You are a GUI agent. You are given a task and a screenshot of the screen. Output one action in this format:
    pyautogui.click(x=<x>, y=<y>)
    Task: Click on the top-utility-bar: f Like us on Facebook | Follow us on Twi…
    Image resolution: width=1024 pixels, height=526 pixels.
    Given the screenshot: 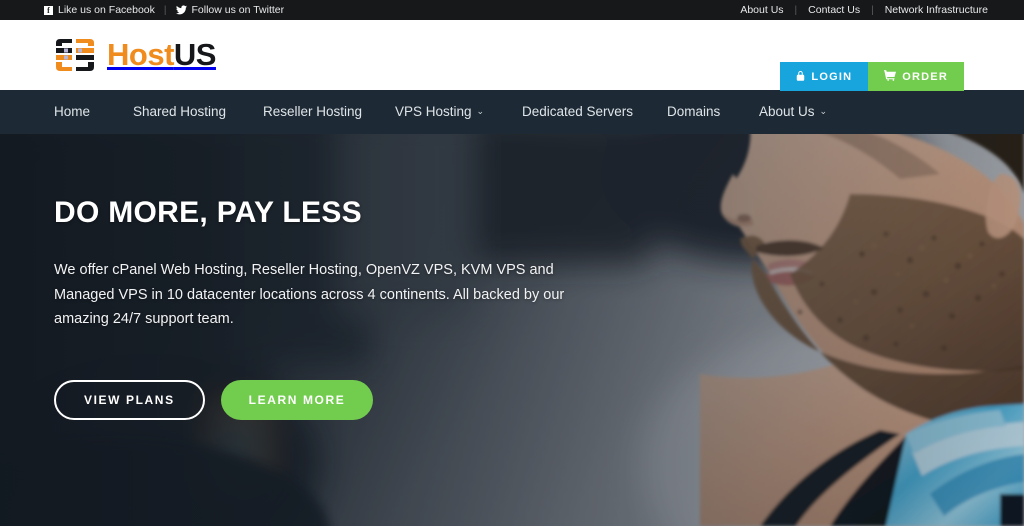 What is the action you would take?
    pyautogui.click(x=512, y=10)
    